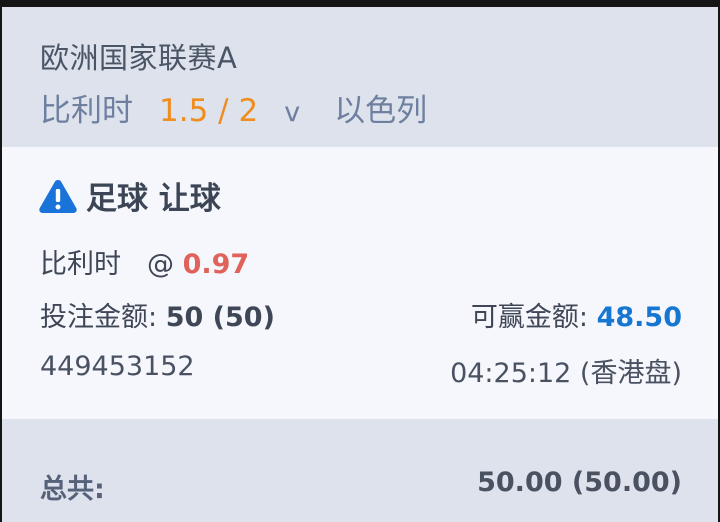  Describe the element at coordinates (361, 314) in the screenshot. I see `stake-row: 投注金额: 50 (50) 可赢金额: 48.50` at that location.